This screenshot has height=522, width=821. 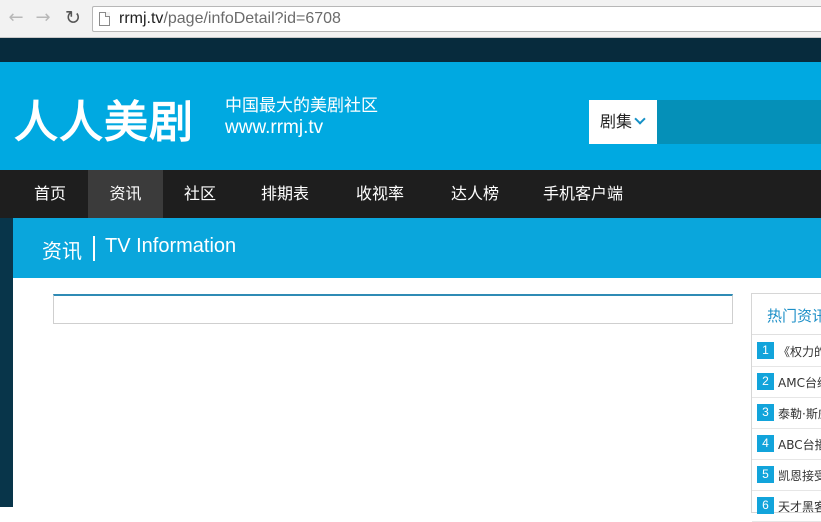 I want to click on hot-news-title: 热门资讯, so click(x=794, y=316).